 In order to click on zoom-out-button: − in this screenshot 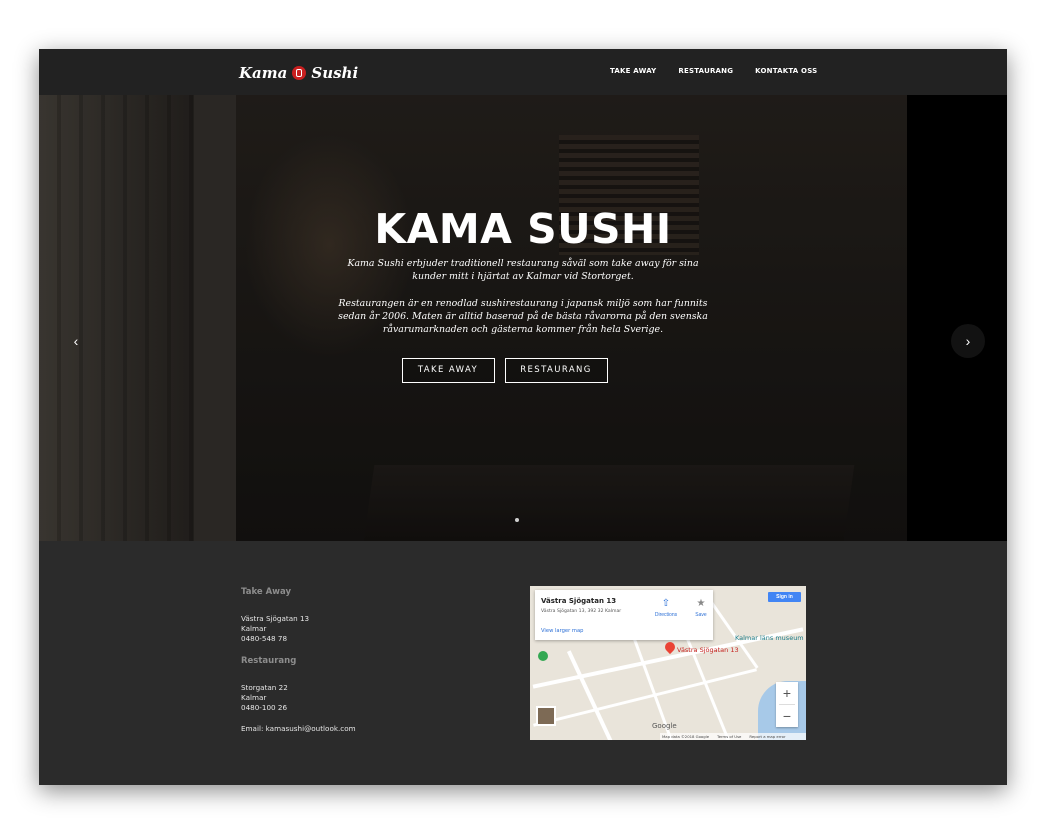, I will do `click(787, 716)`.